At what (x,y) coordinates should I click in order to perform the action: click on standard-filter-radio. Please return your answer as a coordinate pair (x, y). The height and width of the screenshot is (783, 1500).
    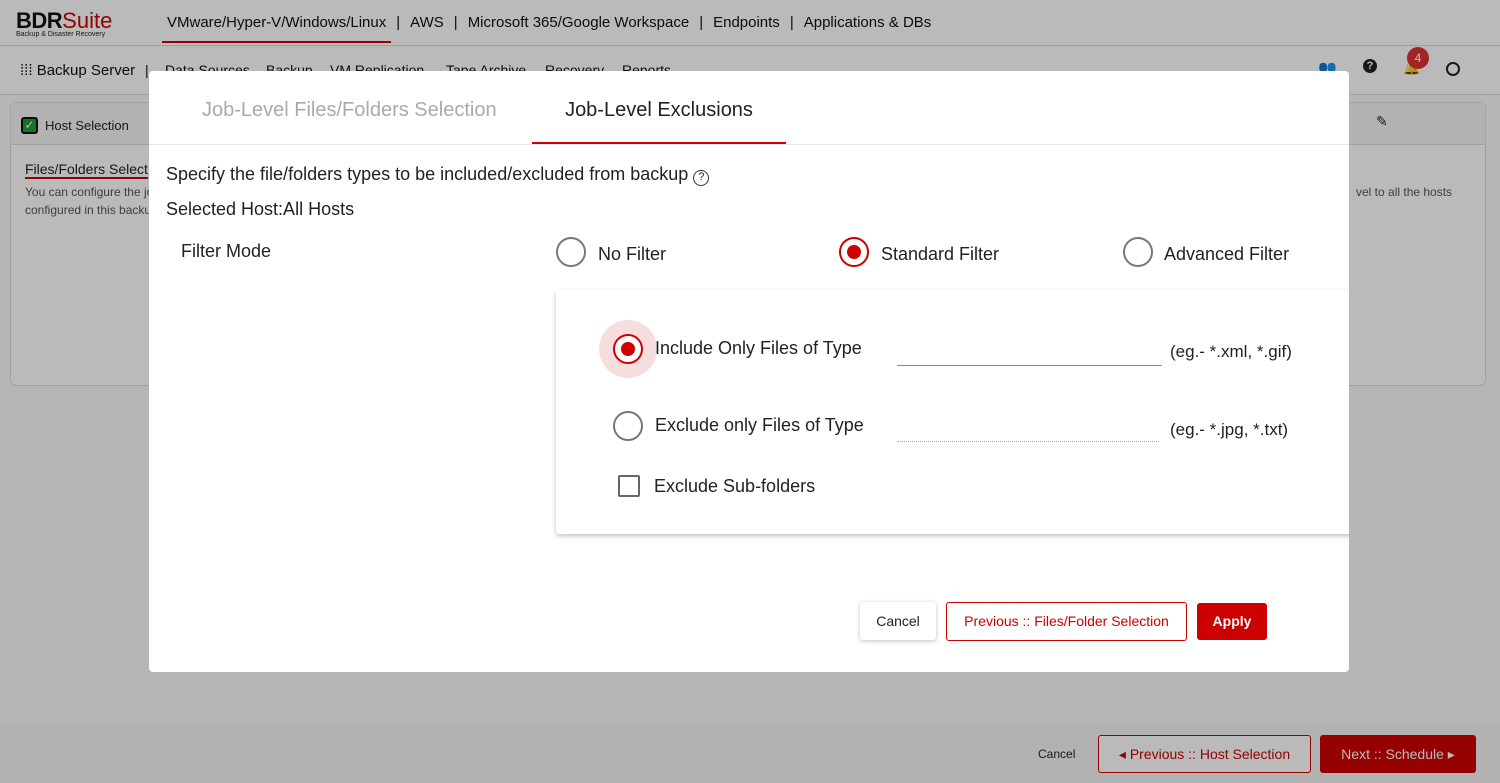
    Looking at the image, I should click on (854, 252).